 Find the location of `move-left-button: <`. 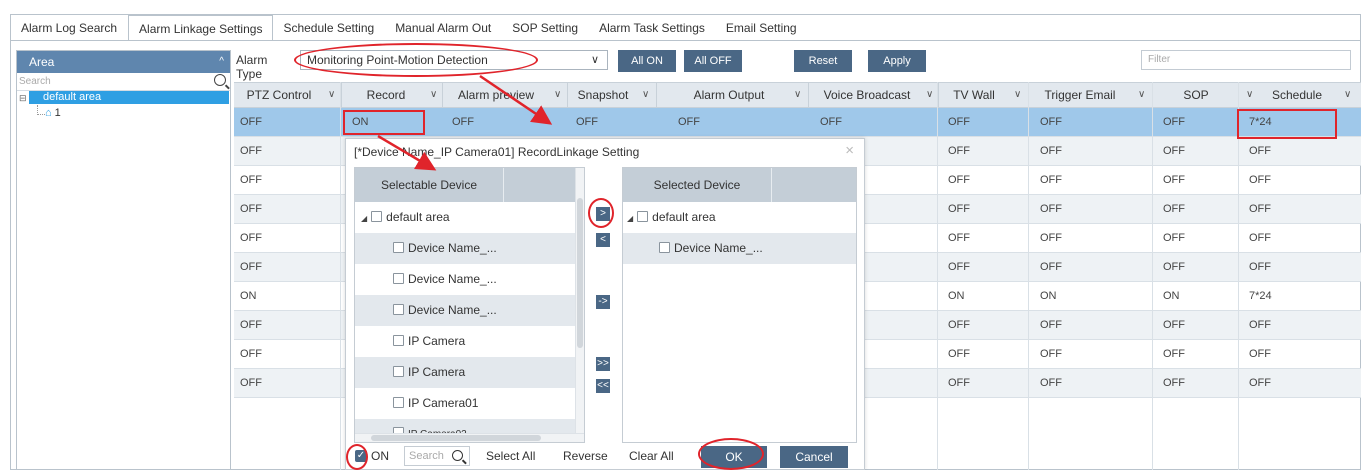

move-left-button: < is located at coordinates (603, 240).